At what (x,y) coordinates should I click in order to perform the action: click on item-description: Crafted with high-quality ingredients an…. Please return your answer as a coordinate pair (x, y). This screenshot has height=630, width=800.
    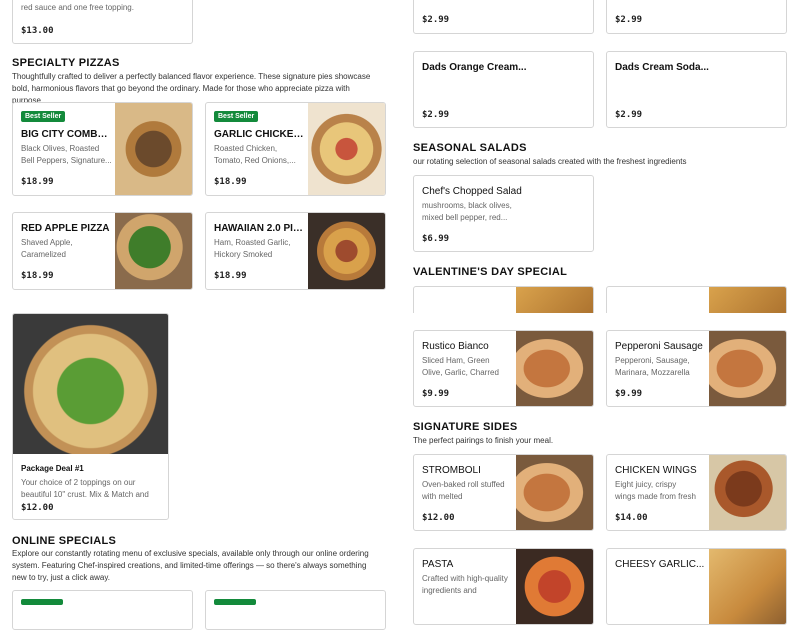
    Looking at the image, I should click on (465, 584).